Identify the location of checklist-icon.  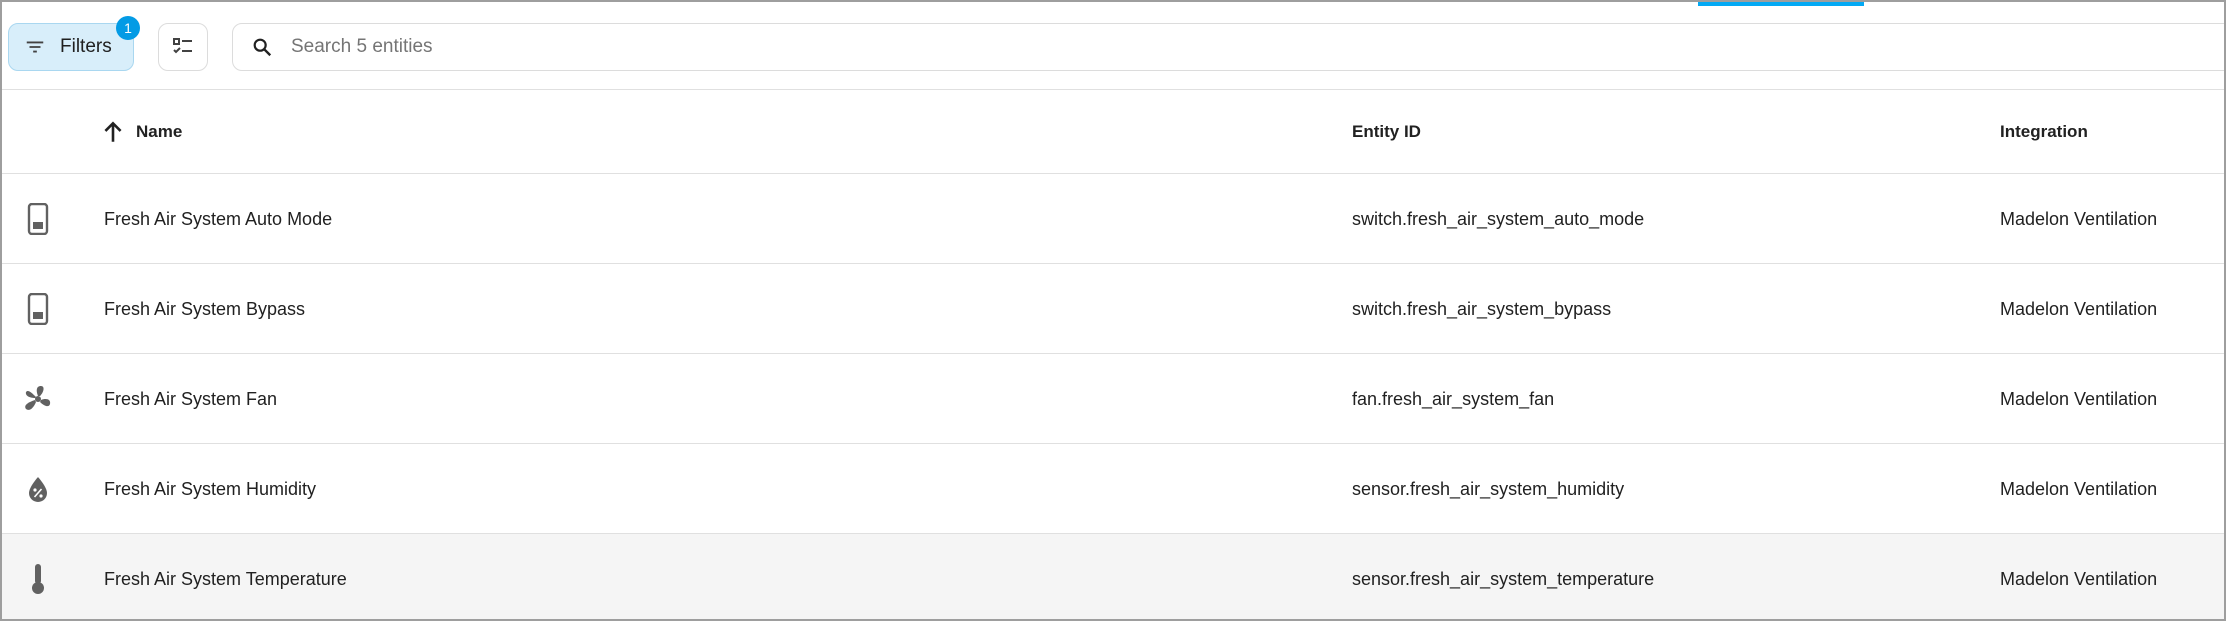
(183, 47).